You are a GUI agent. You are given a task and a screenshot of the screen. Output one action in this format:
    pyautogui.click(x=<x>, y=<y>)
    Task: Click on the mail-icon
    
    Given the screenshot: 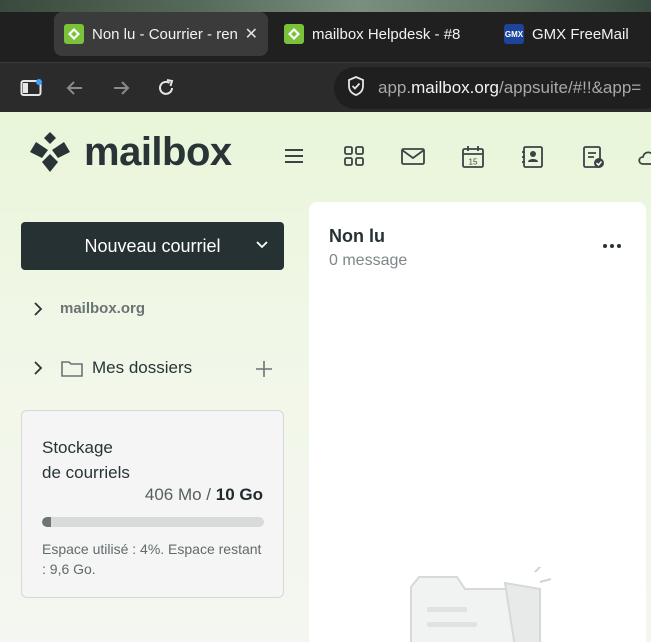 What is the action you would take?
    pyautogui.click(x=413, y=157)
    